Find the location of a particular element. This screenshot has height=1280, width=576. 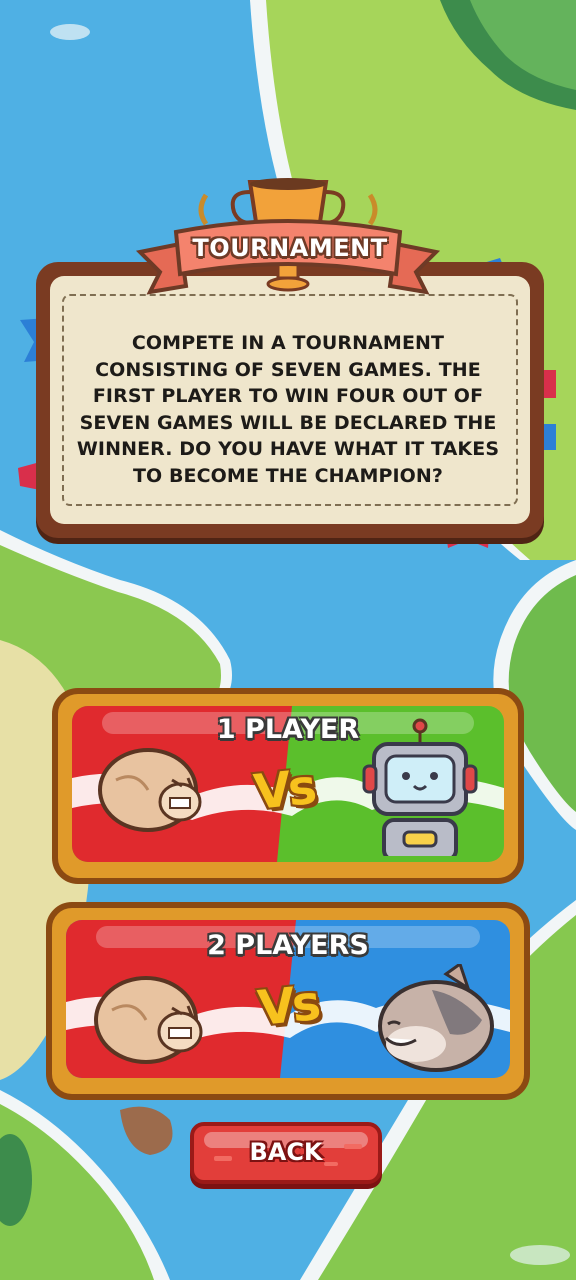

back-button: BACK is located at coordinates (286, 1153).